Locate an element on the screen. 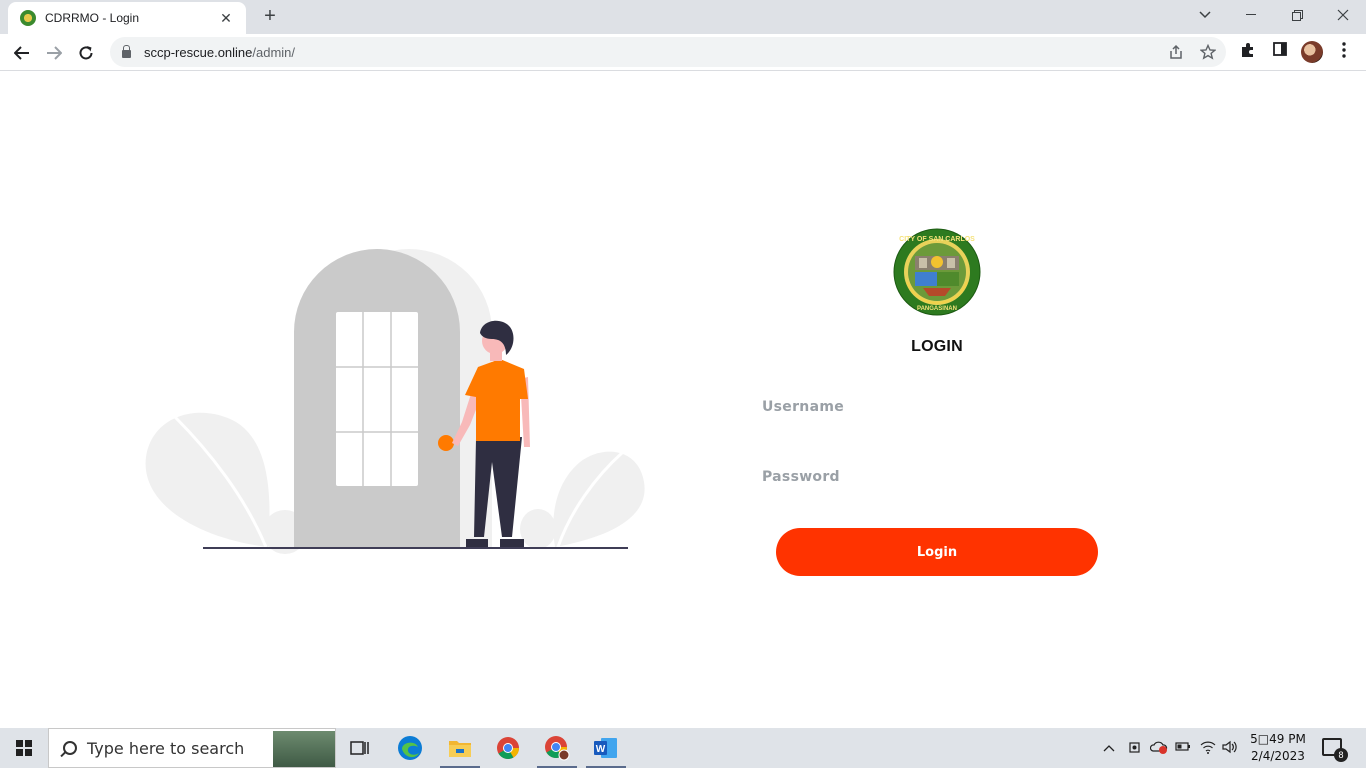 This screenshot has height=768, width=1366. start-button is located at coordinates (24, 748).